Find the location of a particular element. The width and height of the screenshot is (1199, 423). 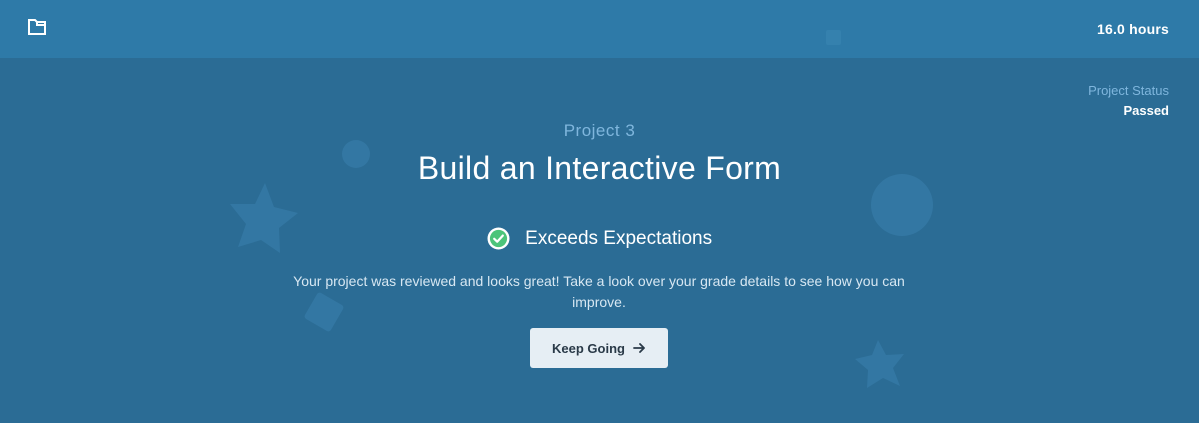

project-status-value: Passed is located at coordinates (1146, 110).